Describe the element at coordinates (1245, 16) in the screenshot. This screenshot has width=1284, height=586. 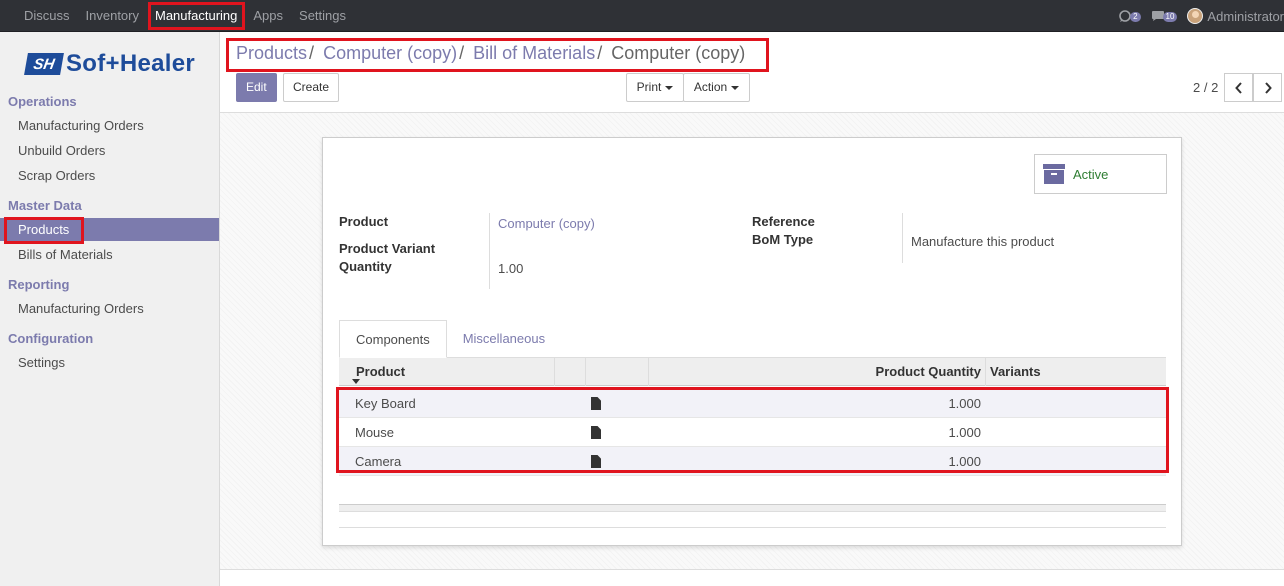
I see `user-name: Administrator` at that location.